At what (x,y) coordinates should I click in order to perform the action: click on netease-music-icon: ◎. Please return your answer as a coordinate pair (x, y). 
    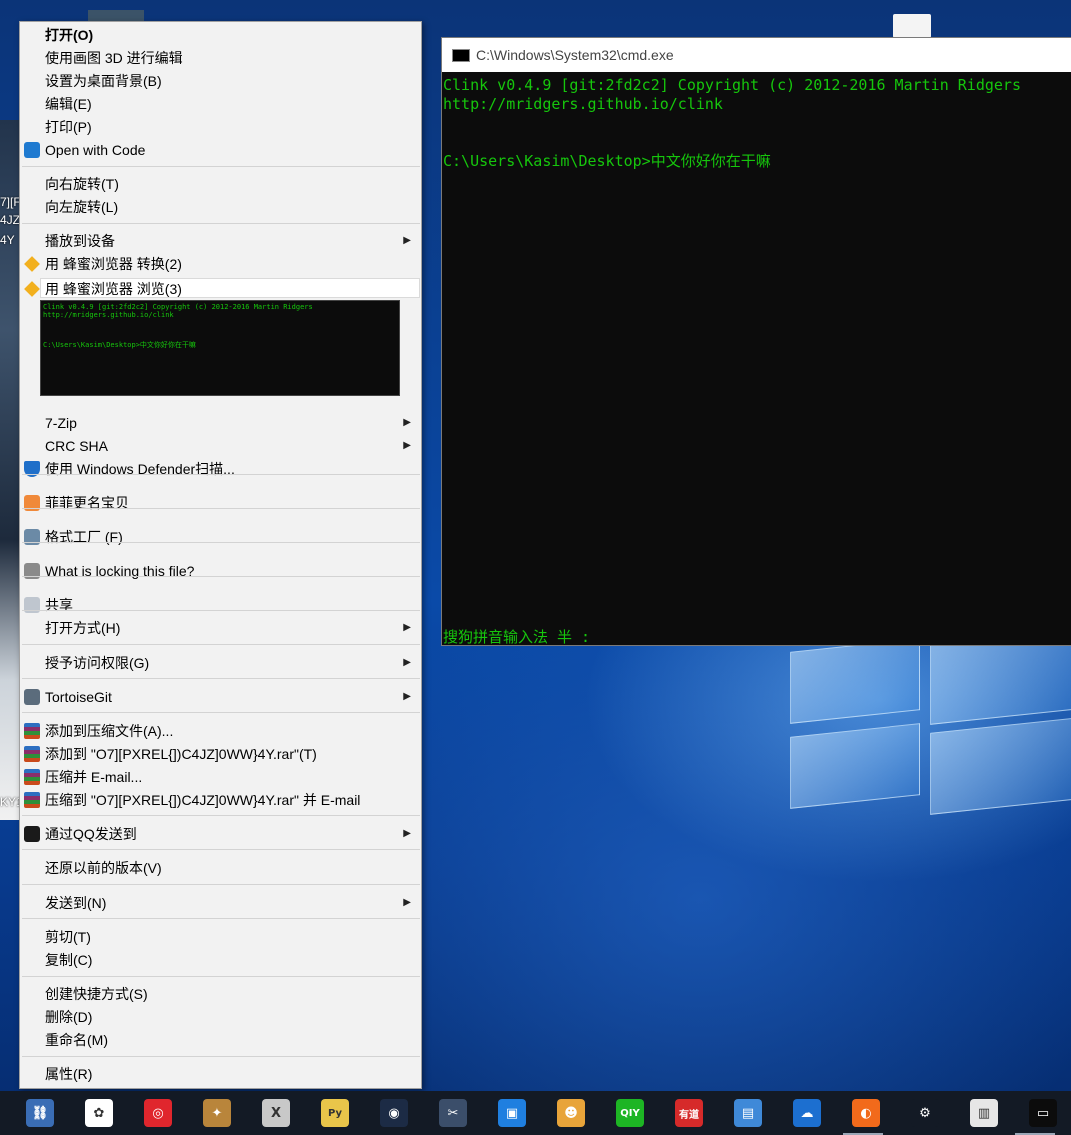
    Looking at the image, I should click on (158, 1113).